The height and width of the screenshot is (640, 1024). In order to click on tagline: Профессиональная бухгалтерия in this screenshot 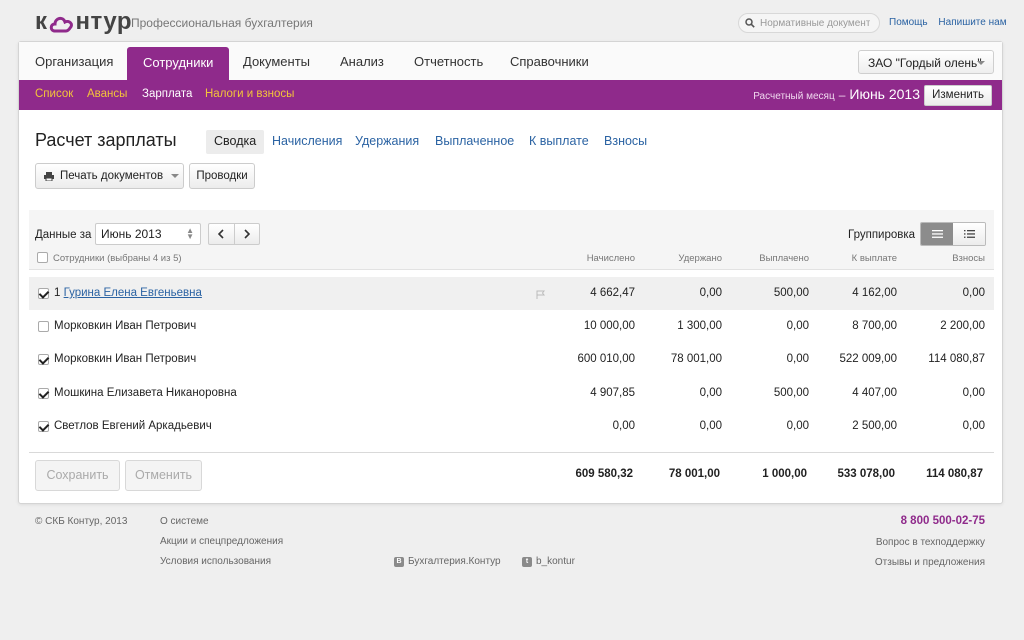, I will do `click(222, 23)`.